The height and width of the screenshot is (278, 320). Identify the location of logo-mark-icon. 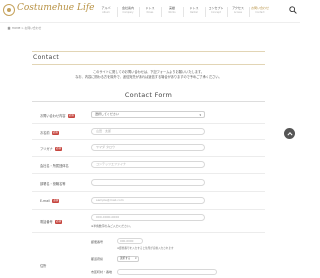
(9, 10).